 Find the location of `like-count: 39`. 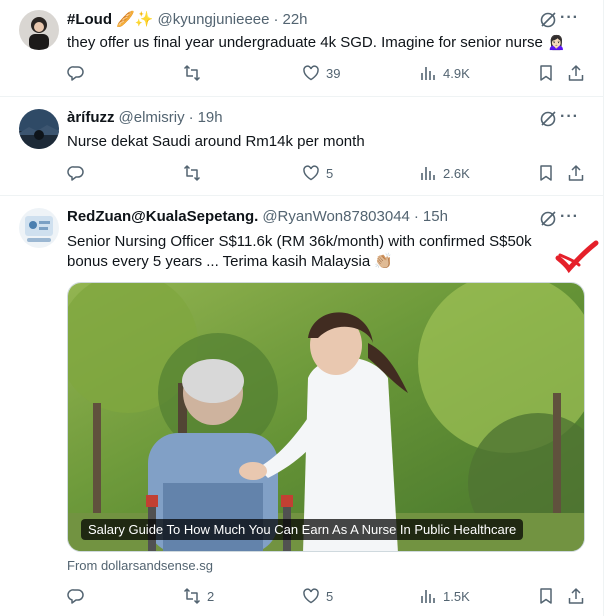

like-count: 39 is located at coordinates (333, 73).